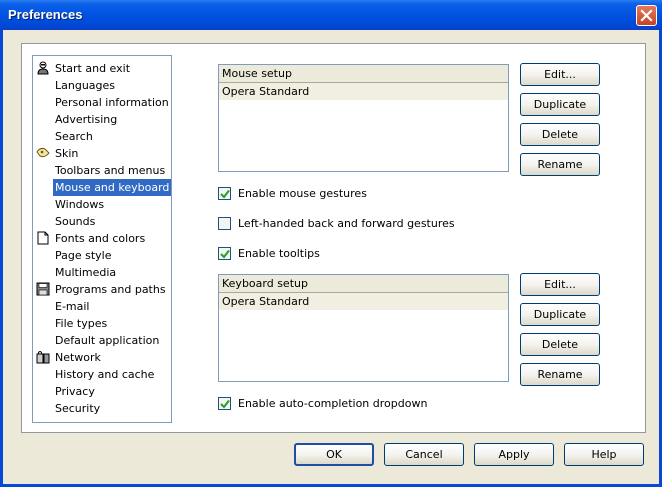 The image size is (662, 487). What do you see at coordinates (110, 289) in the screenshot?
I see `tree-item-label: Programs and paths` at bounding box center [110, 289].